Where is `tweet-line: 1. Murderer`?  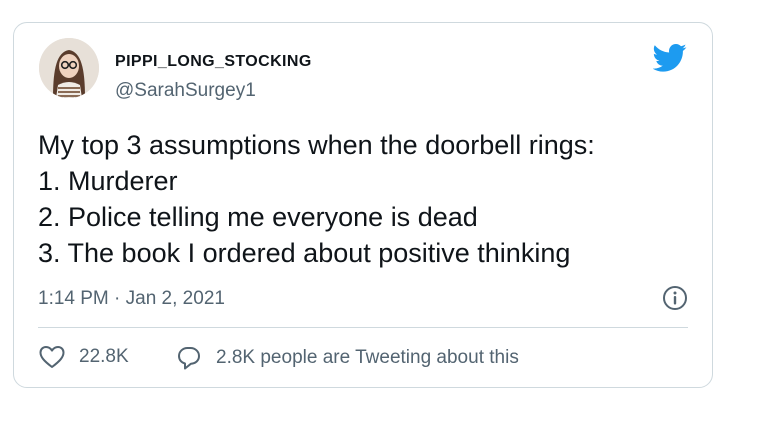 tweet-line: 1. Murderer is located at coordinates (108, 181).